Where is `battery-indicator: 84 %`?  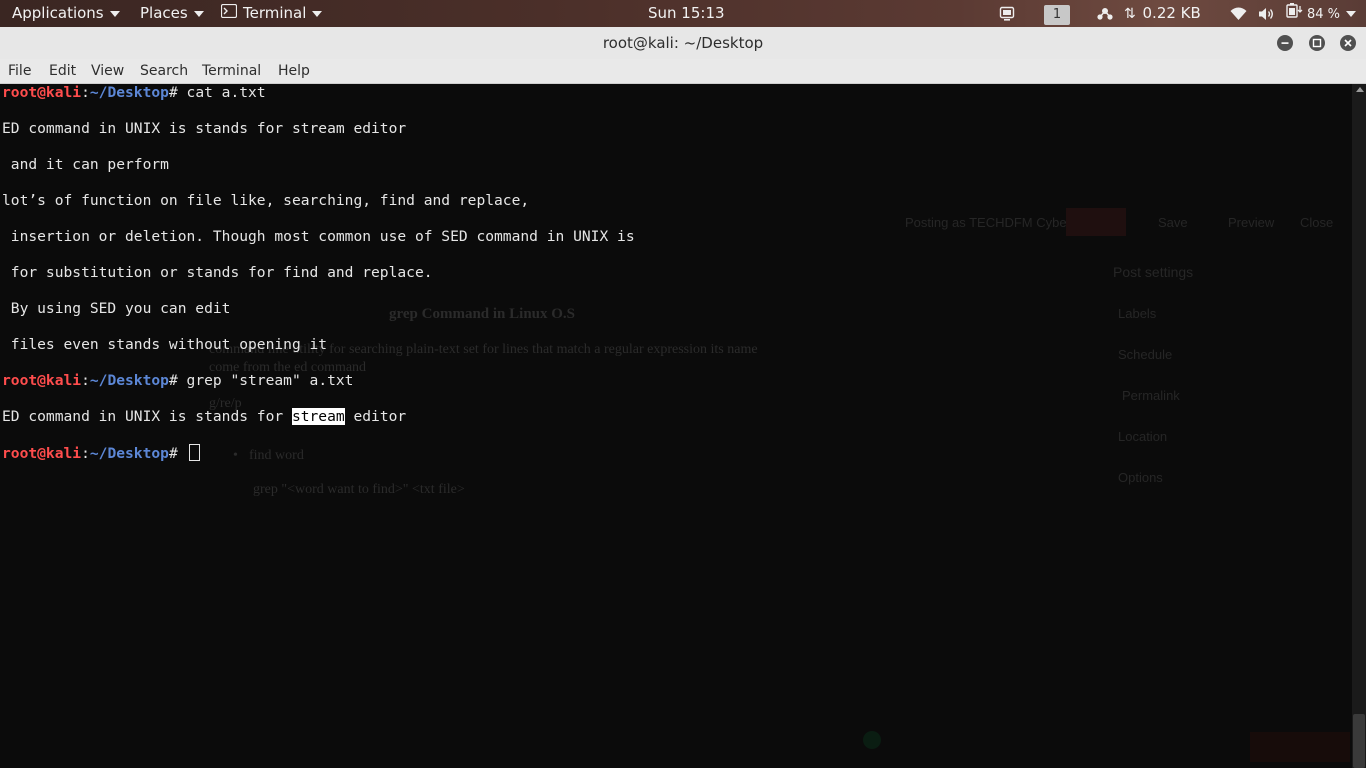 battery-indicator: 84 % is located at coordinates (1321, 13).